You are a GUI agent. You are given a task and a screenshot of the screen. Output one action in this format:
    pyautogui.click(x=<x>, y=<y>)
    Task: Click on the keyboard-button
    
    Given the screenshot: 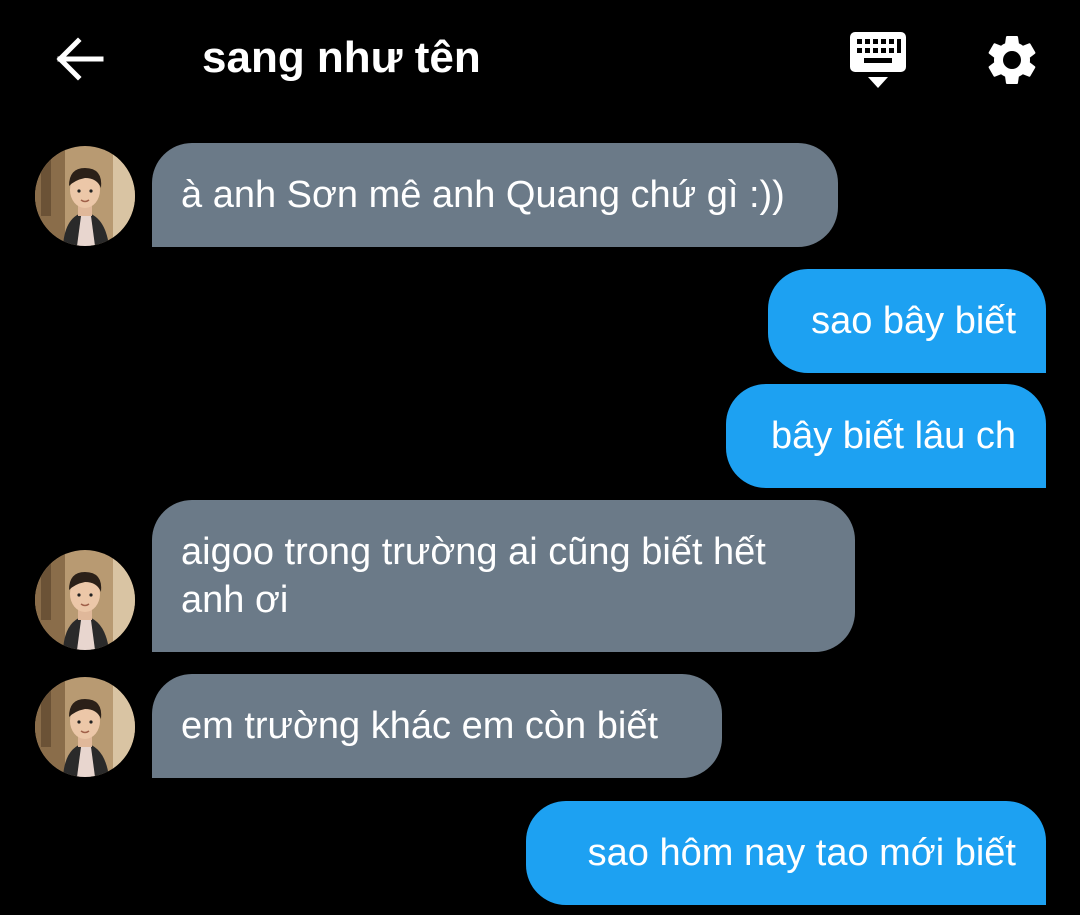 What is the action you would take?
    pyautogui.click(x=878, y=61)
    